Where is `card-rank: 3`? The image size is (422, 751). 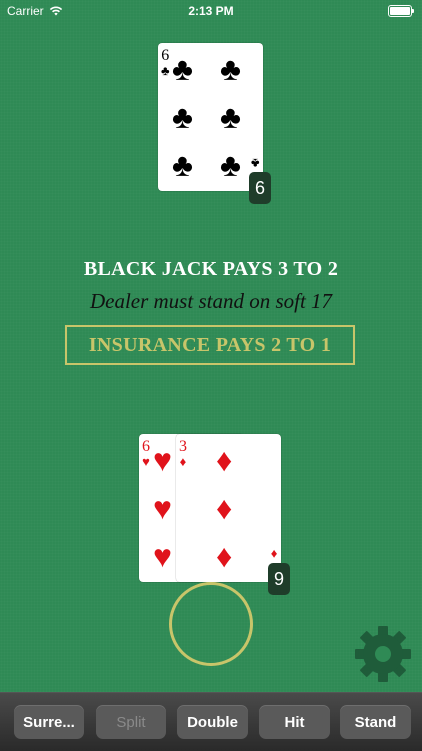
card-rank: 3 is located at coordinates (183, 446).